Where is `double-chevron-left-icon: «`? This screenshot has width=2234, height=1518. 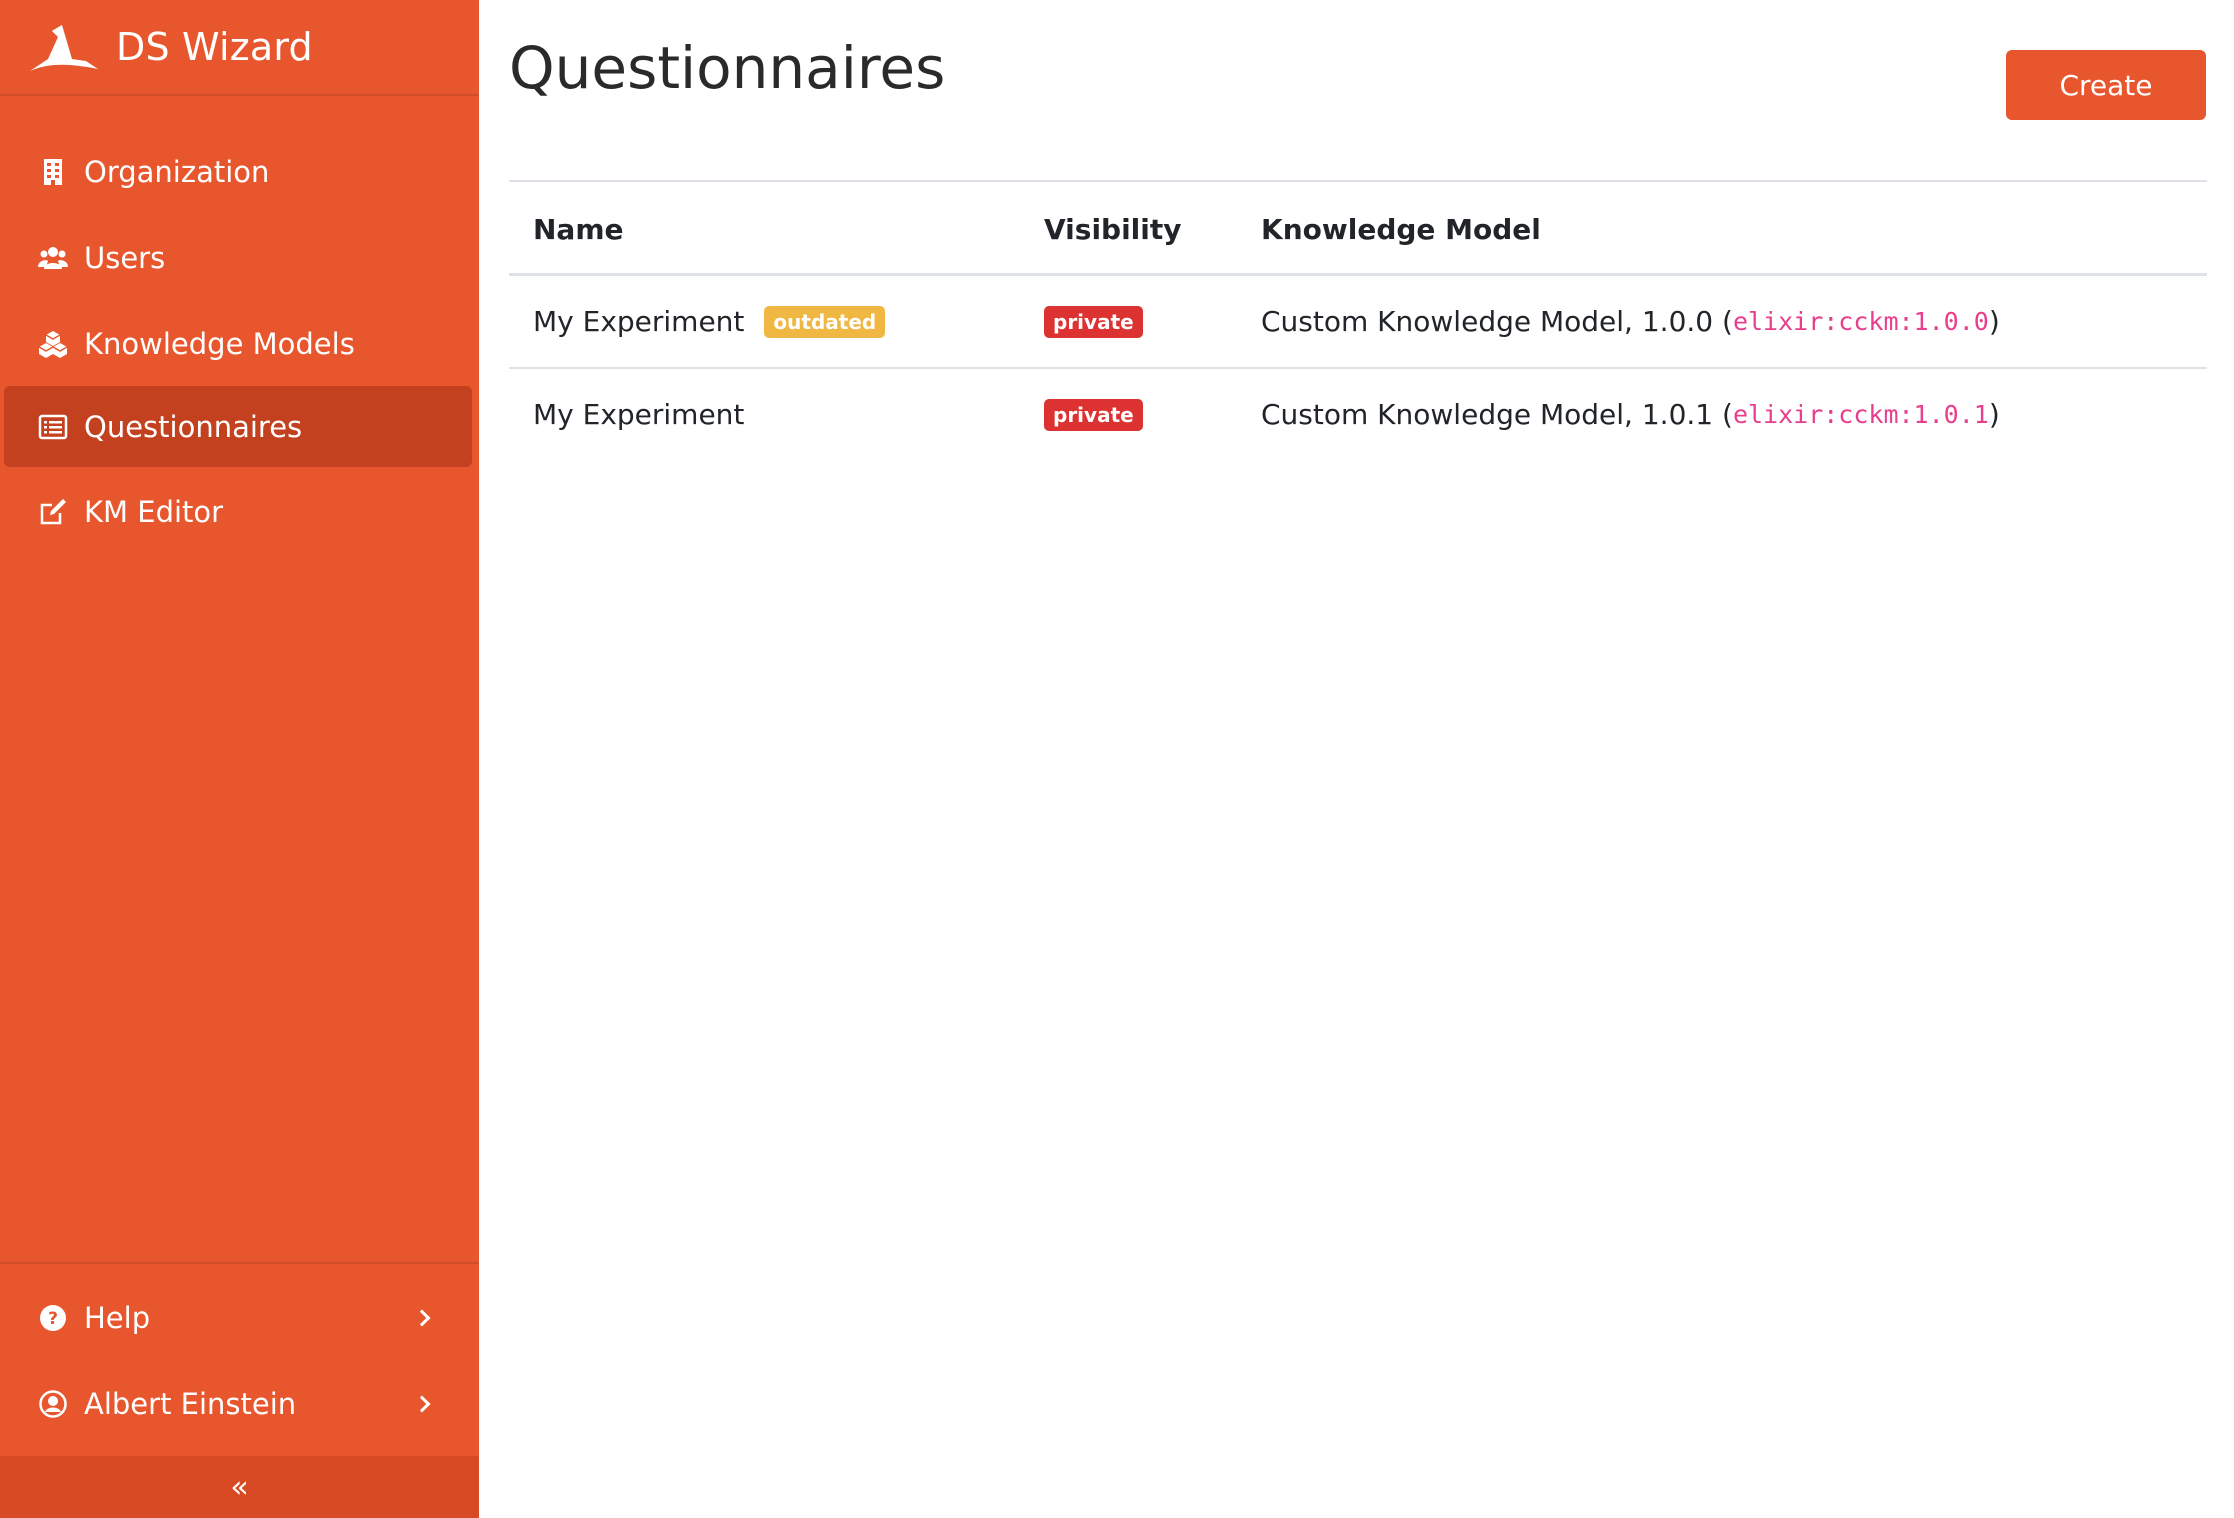 double-chevron-left-icon: « is located at coordinates (239, 1487).